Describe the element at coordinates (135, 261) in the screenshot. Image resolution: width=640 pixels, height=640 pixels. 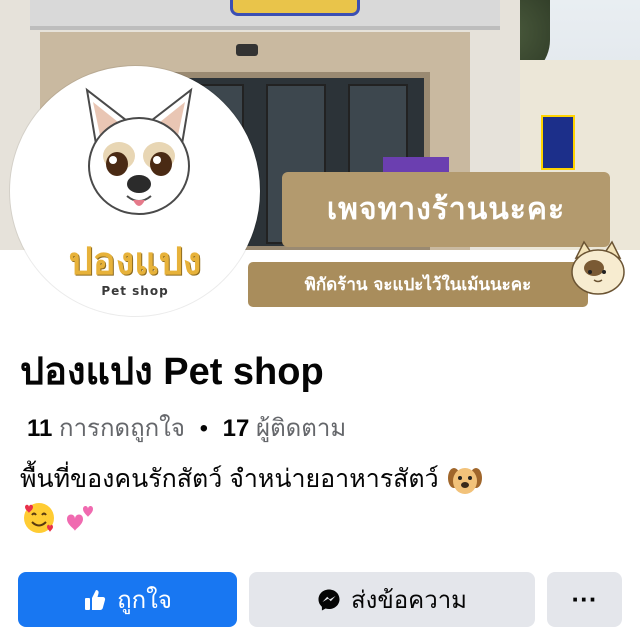
I see `avatar-brand-name: ปองแปง` at that location.